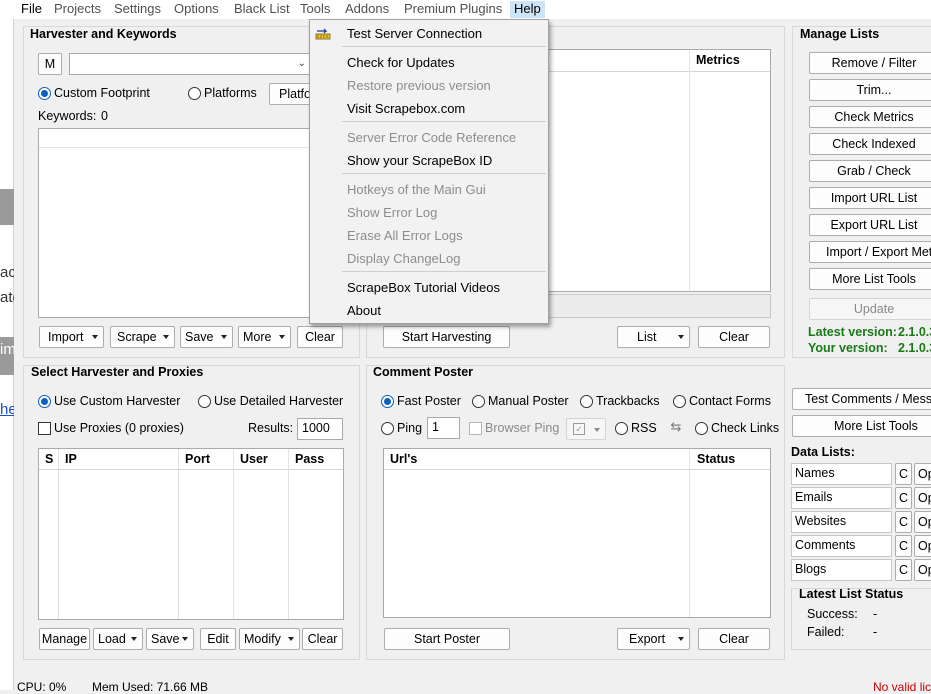 The height and width of the screenshot is (694, 931). What do you see at coordinates (387, 428) in the screenshot?
I see `ping-radio` at bounding box center [387, 428].